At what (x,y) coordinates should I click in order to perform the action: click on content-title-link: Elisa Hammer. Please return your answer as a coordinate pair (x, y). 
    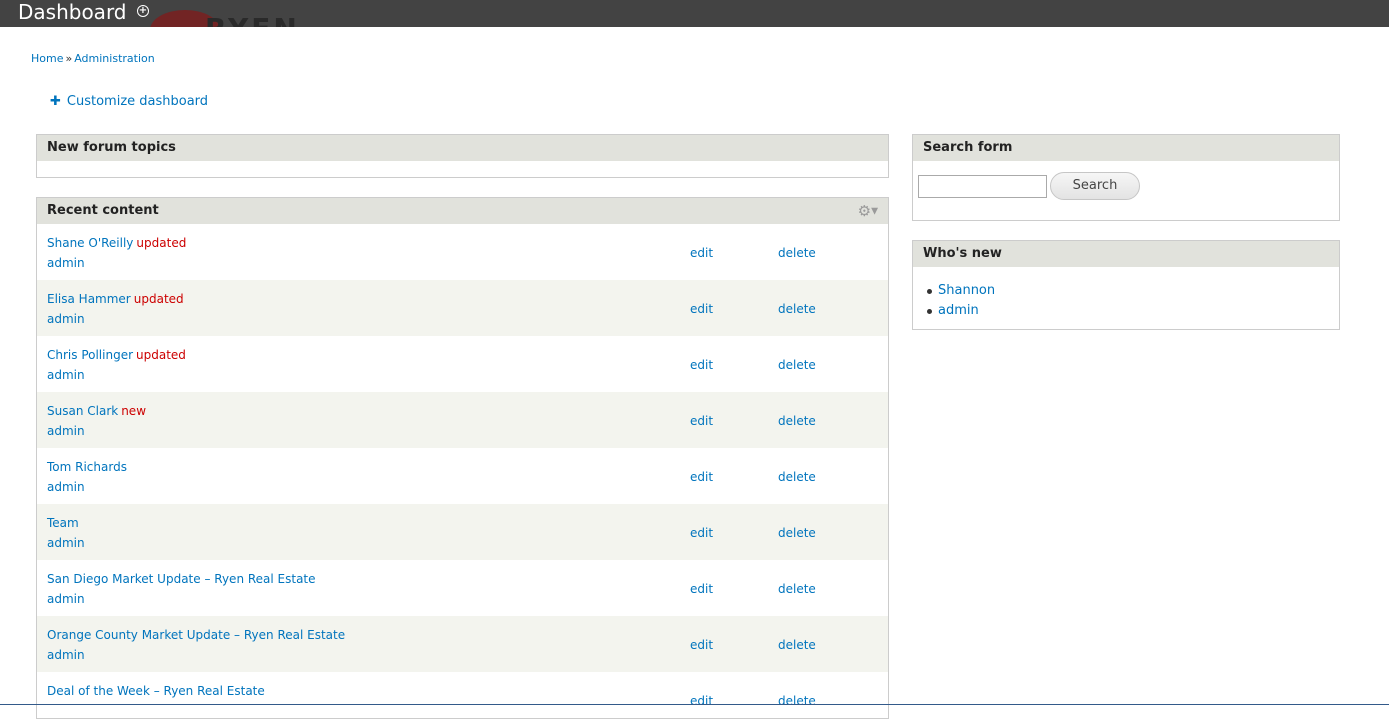
    Looking at the image, I should click on (89, 299).